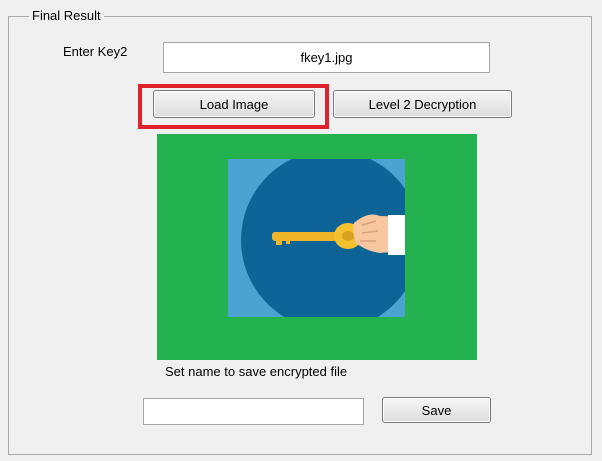 This screenshot has height=461, width=602. What do you see at coordinates (256, 371) in the screenshot?
I see `save-caption: Set name to save encrypted file` at bounding box center [256, 371].